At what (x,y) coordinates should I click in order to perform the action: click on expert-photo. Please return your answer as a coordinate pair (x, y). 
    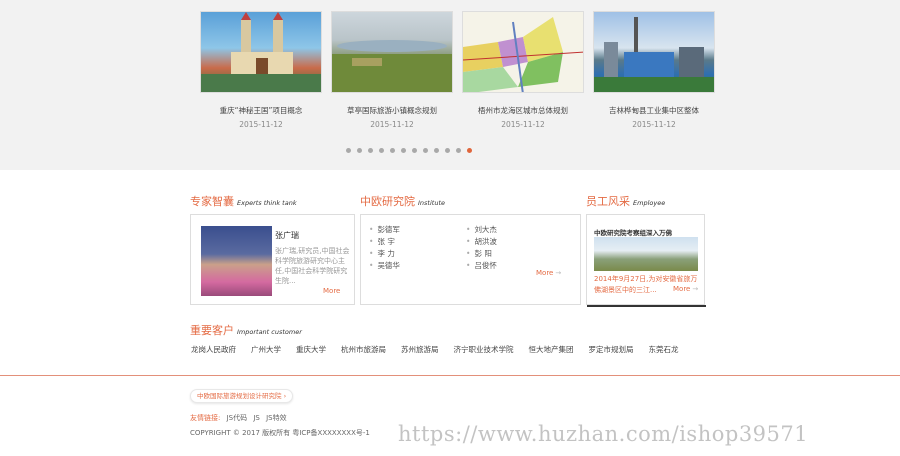
    Looking at the image, I should click on (236, 261).